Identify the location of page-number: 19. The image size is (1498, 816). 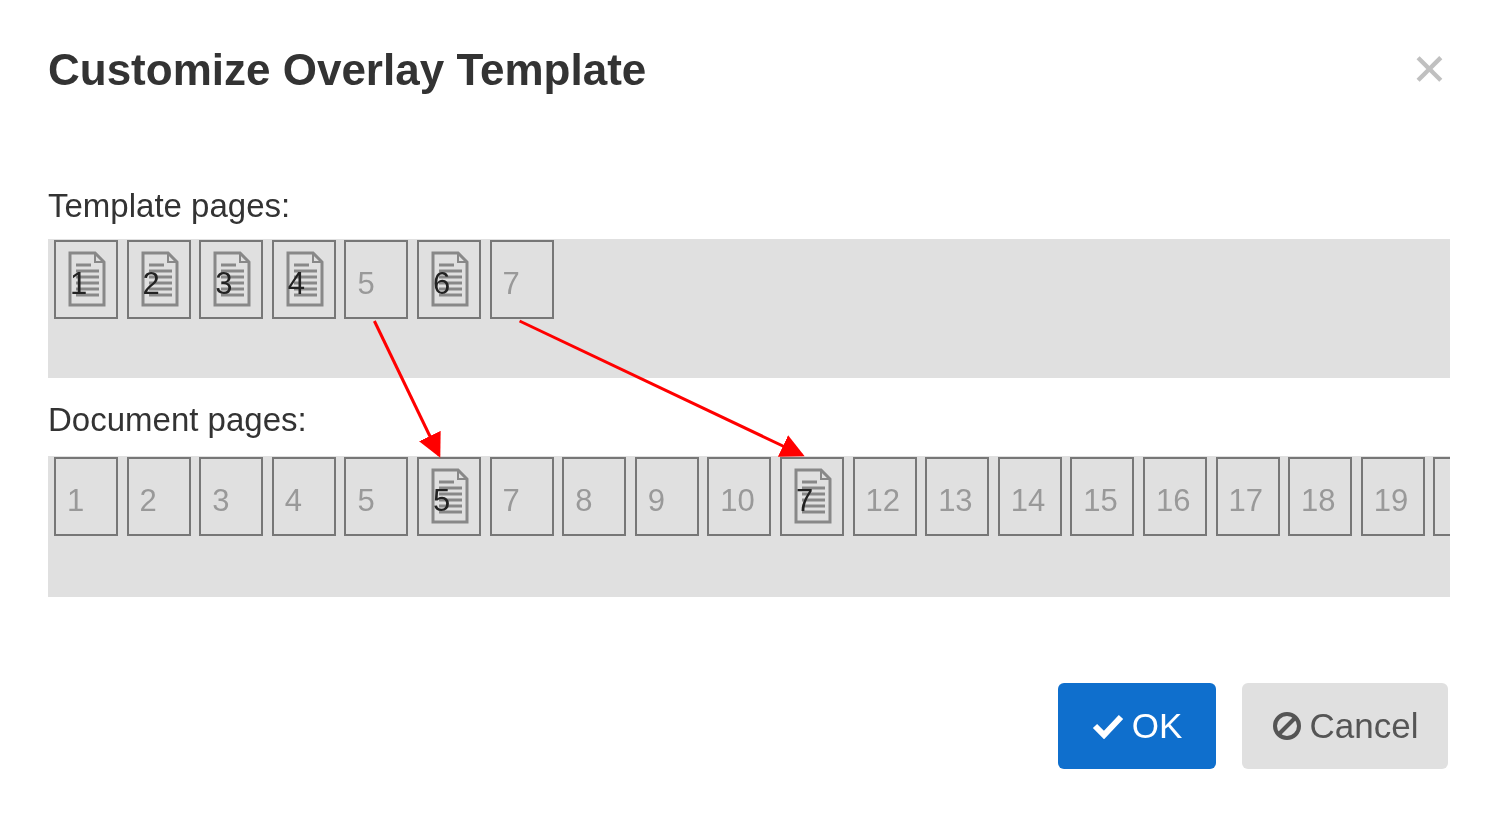
(1391, 500).